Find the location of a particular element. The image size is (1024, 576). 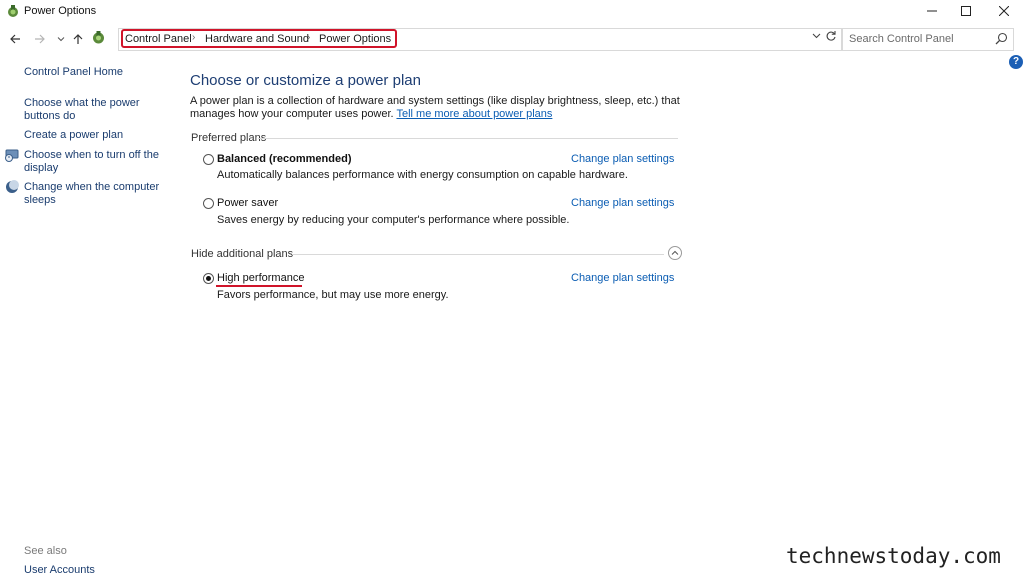

up-arrow-icon is located at coordinates (78, 39).